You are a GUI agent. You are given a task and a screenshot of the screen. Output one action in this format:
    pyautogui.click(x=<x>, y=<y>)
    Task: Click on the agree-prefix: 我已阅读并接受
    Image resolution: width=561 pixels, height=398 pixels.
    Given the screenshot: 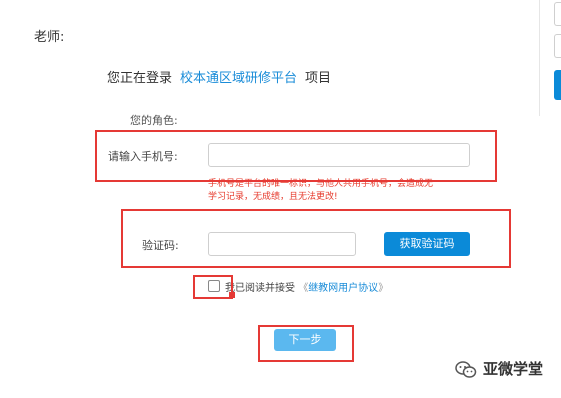 What is the action you would take?
    pyautogui.click(x=260, y=288)
    